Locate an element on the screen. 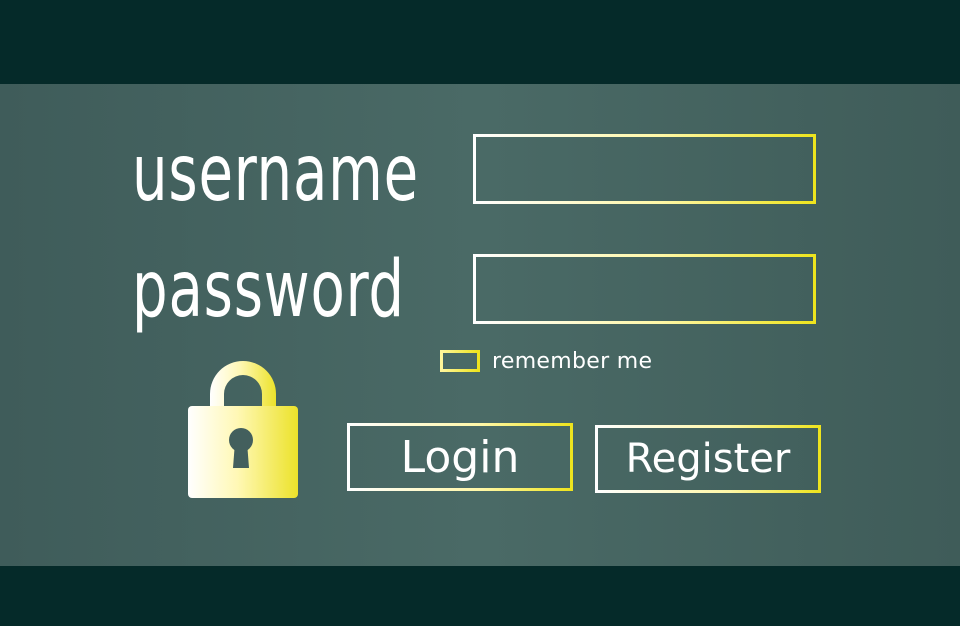 The width and height of the screenshot is (960, 626). username-field-box is located at coordinates (644, 169).